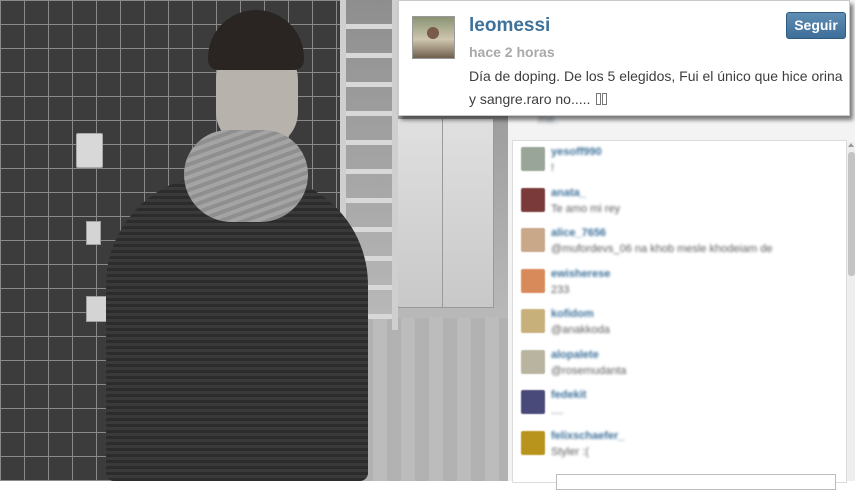 Image resolution: width=855 pixels, height=490 pixels. What do you see at coordinates (816, 25) in the screenshot?
I see `follow-button: Seguir` at bounding box center [816, 25].